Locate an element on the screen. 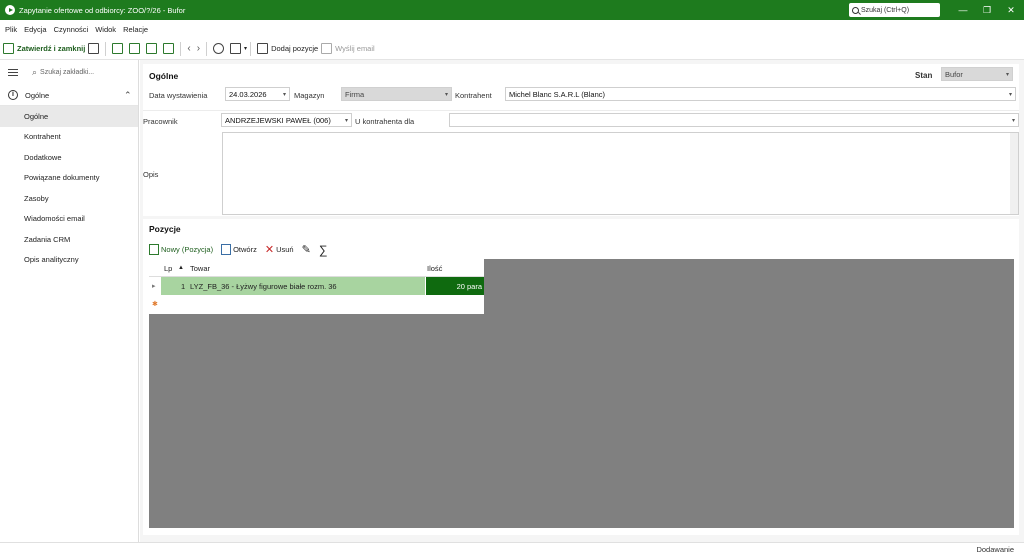 This screenshot has height=556, width=1024. menu-file: Plik is located at coordinates (11, 29).